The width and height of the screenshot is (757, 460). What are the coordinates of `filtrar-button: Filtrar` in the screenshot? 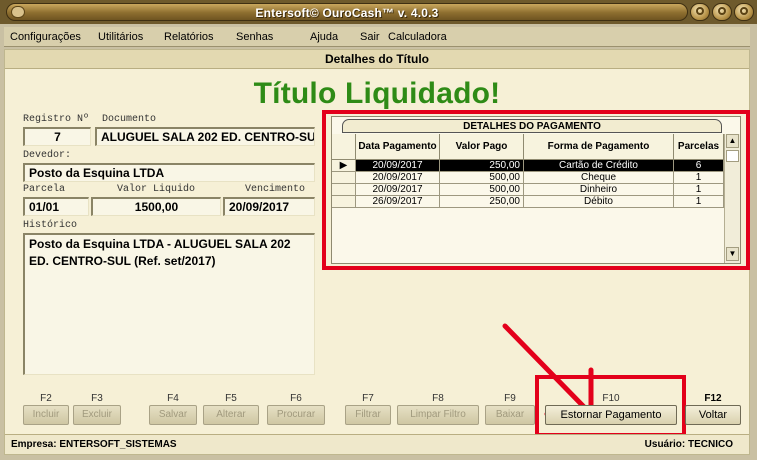 It's located at (368, 415).